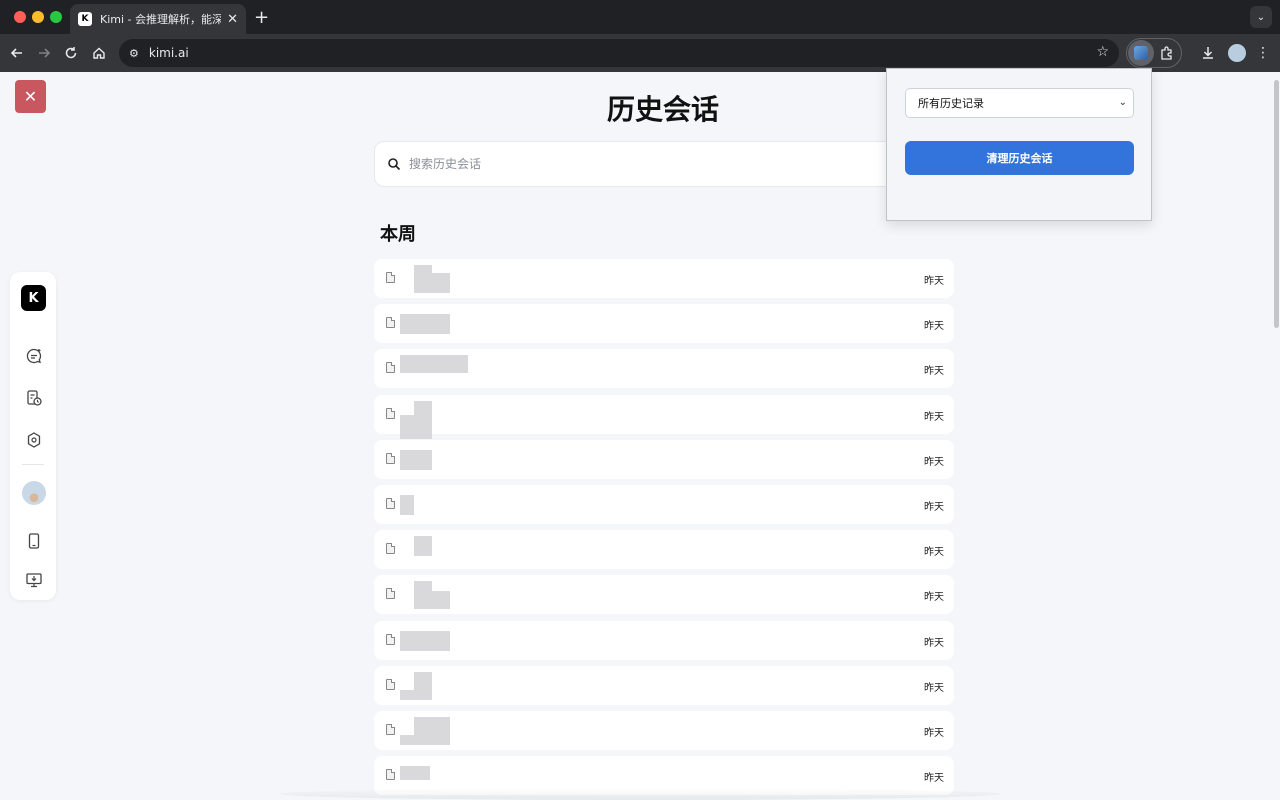 Image resolution: width=1280 pixels, height=800 pixels. What do you see at coordinates (394, 164) in the screenshot?
I see `search-icon` at bounding box center [394, 164].